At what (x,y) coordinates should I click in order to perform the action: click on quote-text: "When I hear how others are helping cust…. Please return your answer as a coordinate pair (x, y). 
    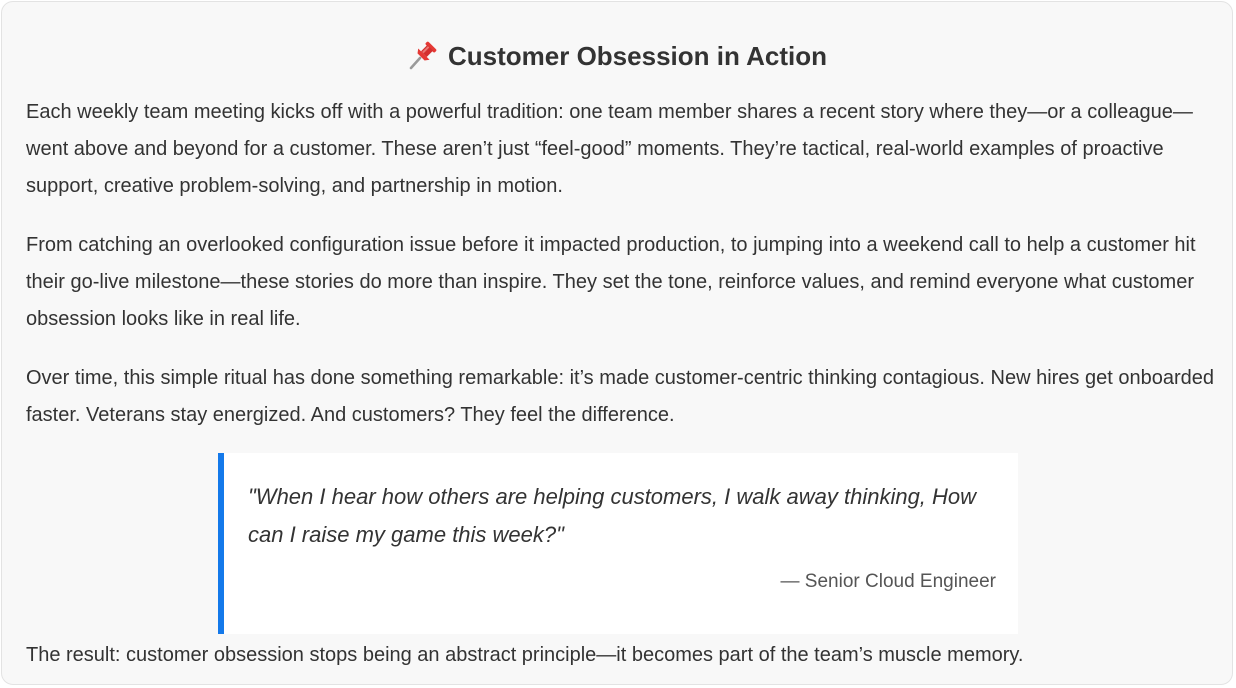
    Looking at the image, I should click on (612, 515).